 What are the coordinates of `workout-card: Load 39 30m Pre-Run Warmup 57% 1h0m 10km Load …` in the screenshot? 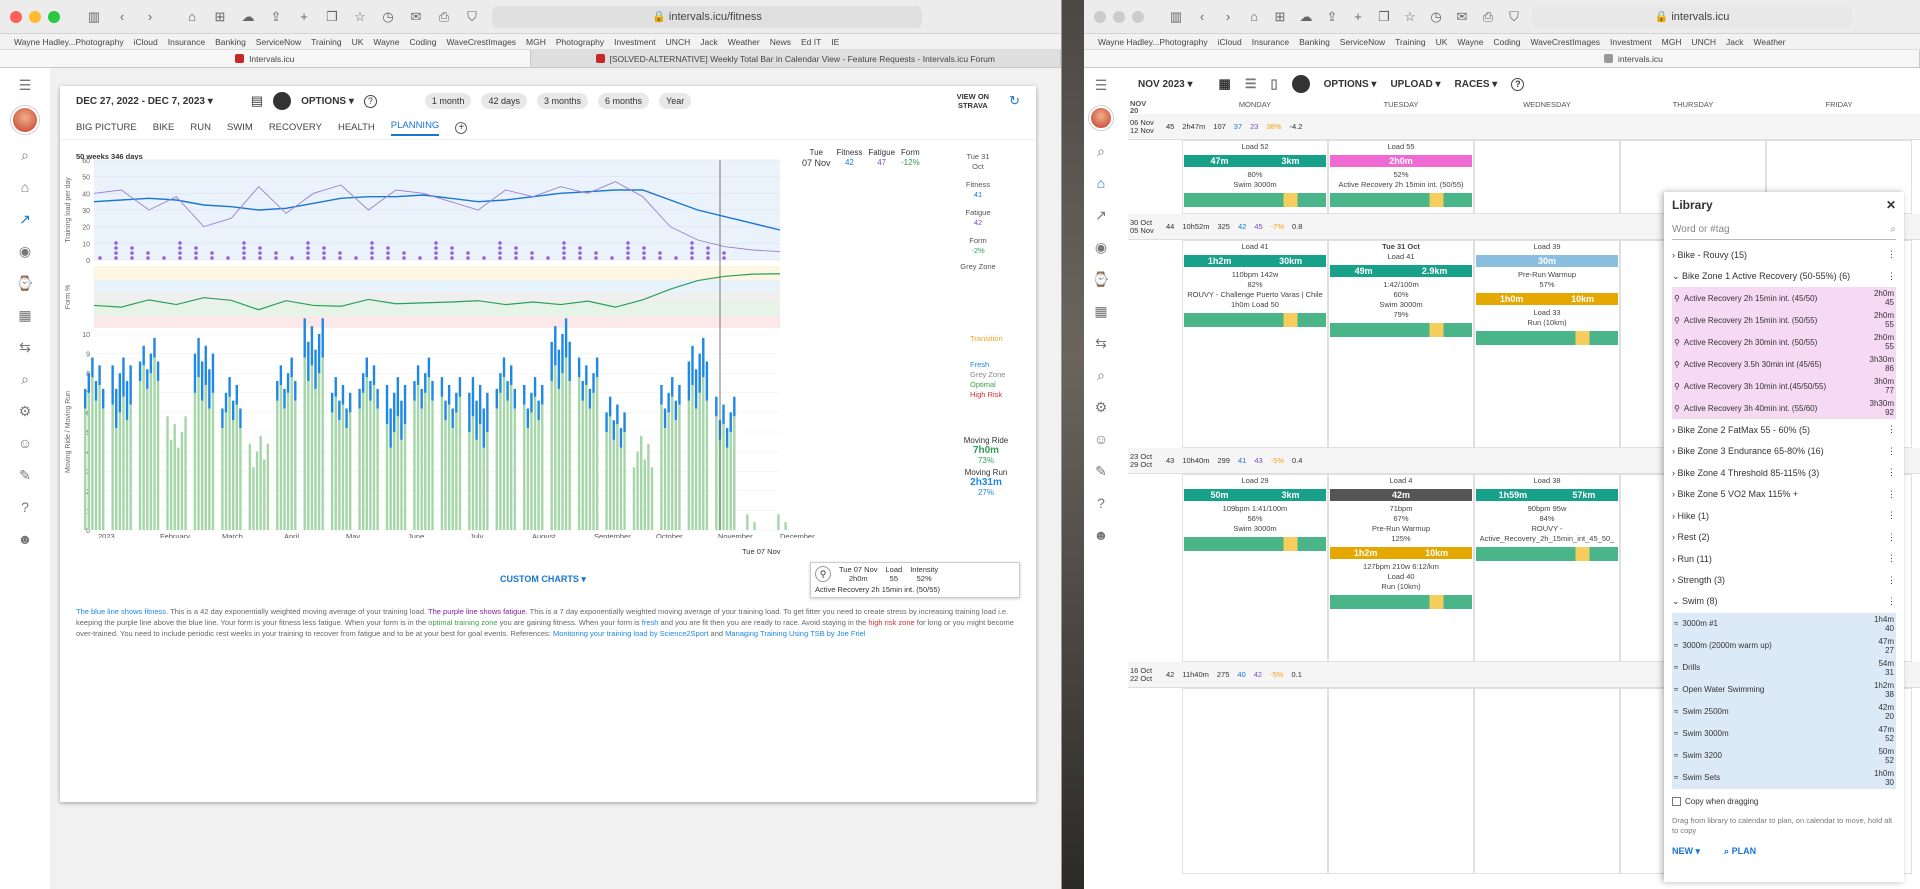 It's located at (1547, 293).